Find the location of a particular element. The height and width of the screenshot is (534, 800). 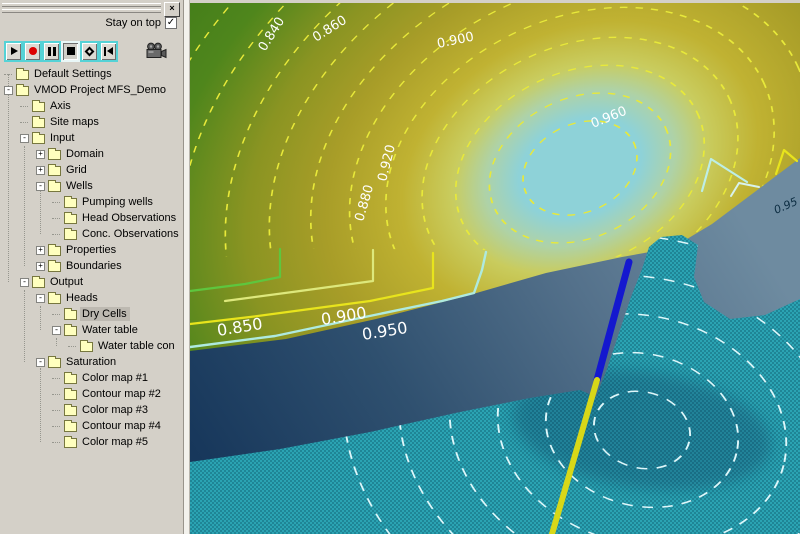

pause-icon is located at coordinates (51, 51).